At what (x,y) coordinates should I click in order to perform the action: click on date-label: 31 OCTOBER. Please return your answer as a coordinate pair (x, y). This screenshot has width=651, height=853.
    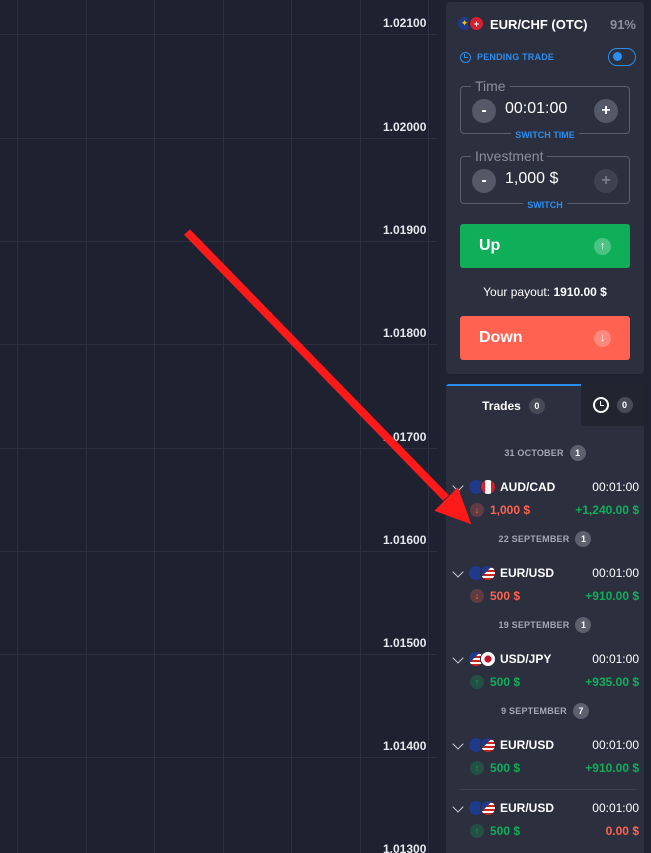
    Looking at the image, I should click on (534, 453).